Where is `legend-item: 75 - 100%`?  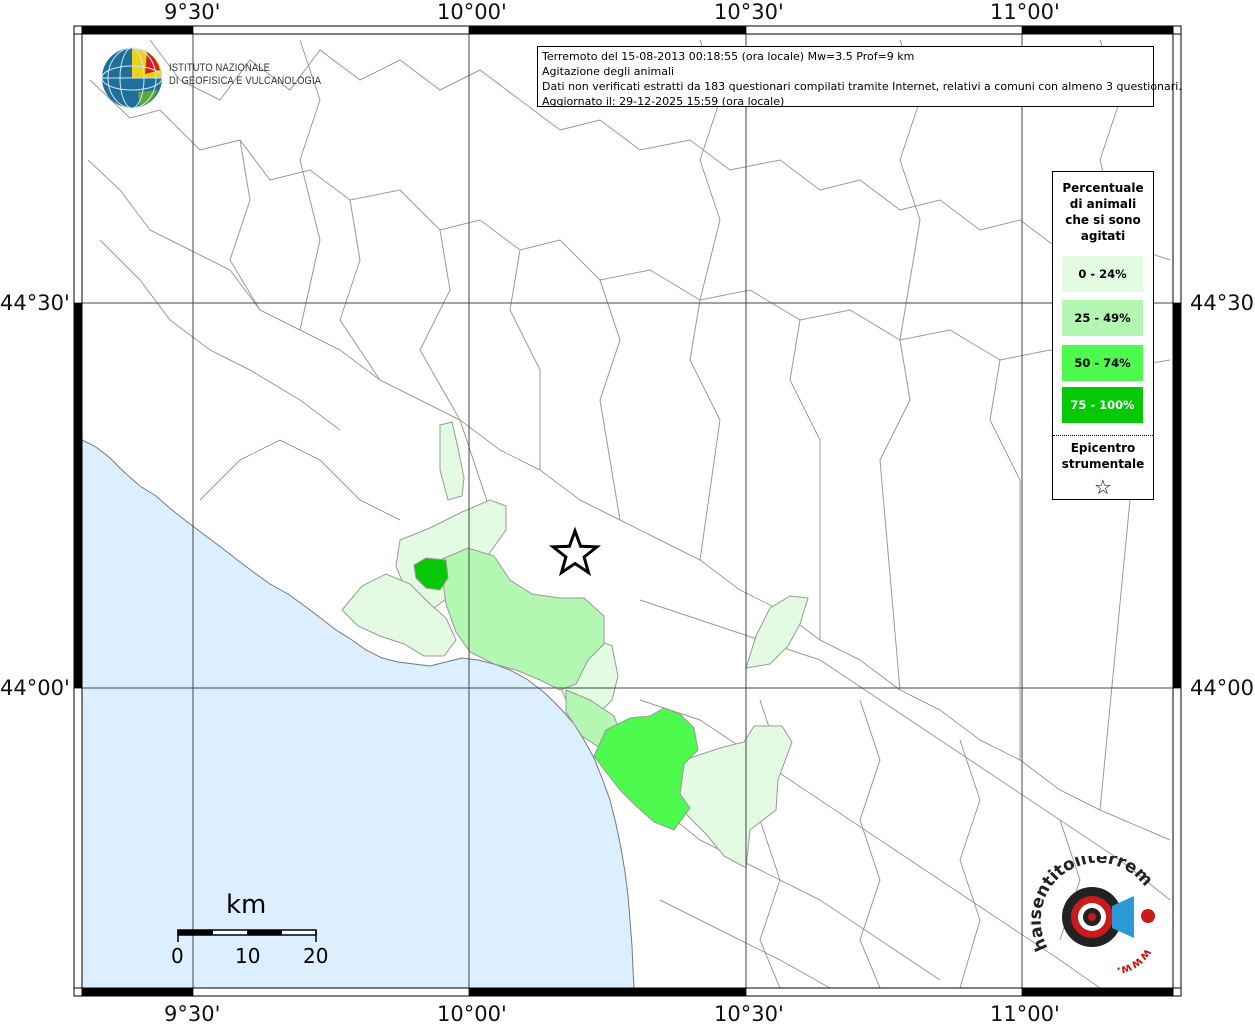 legend-item: 75 - 100% is located at coordinates (1102, 405).